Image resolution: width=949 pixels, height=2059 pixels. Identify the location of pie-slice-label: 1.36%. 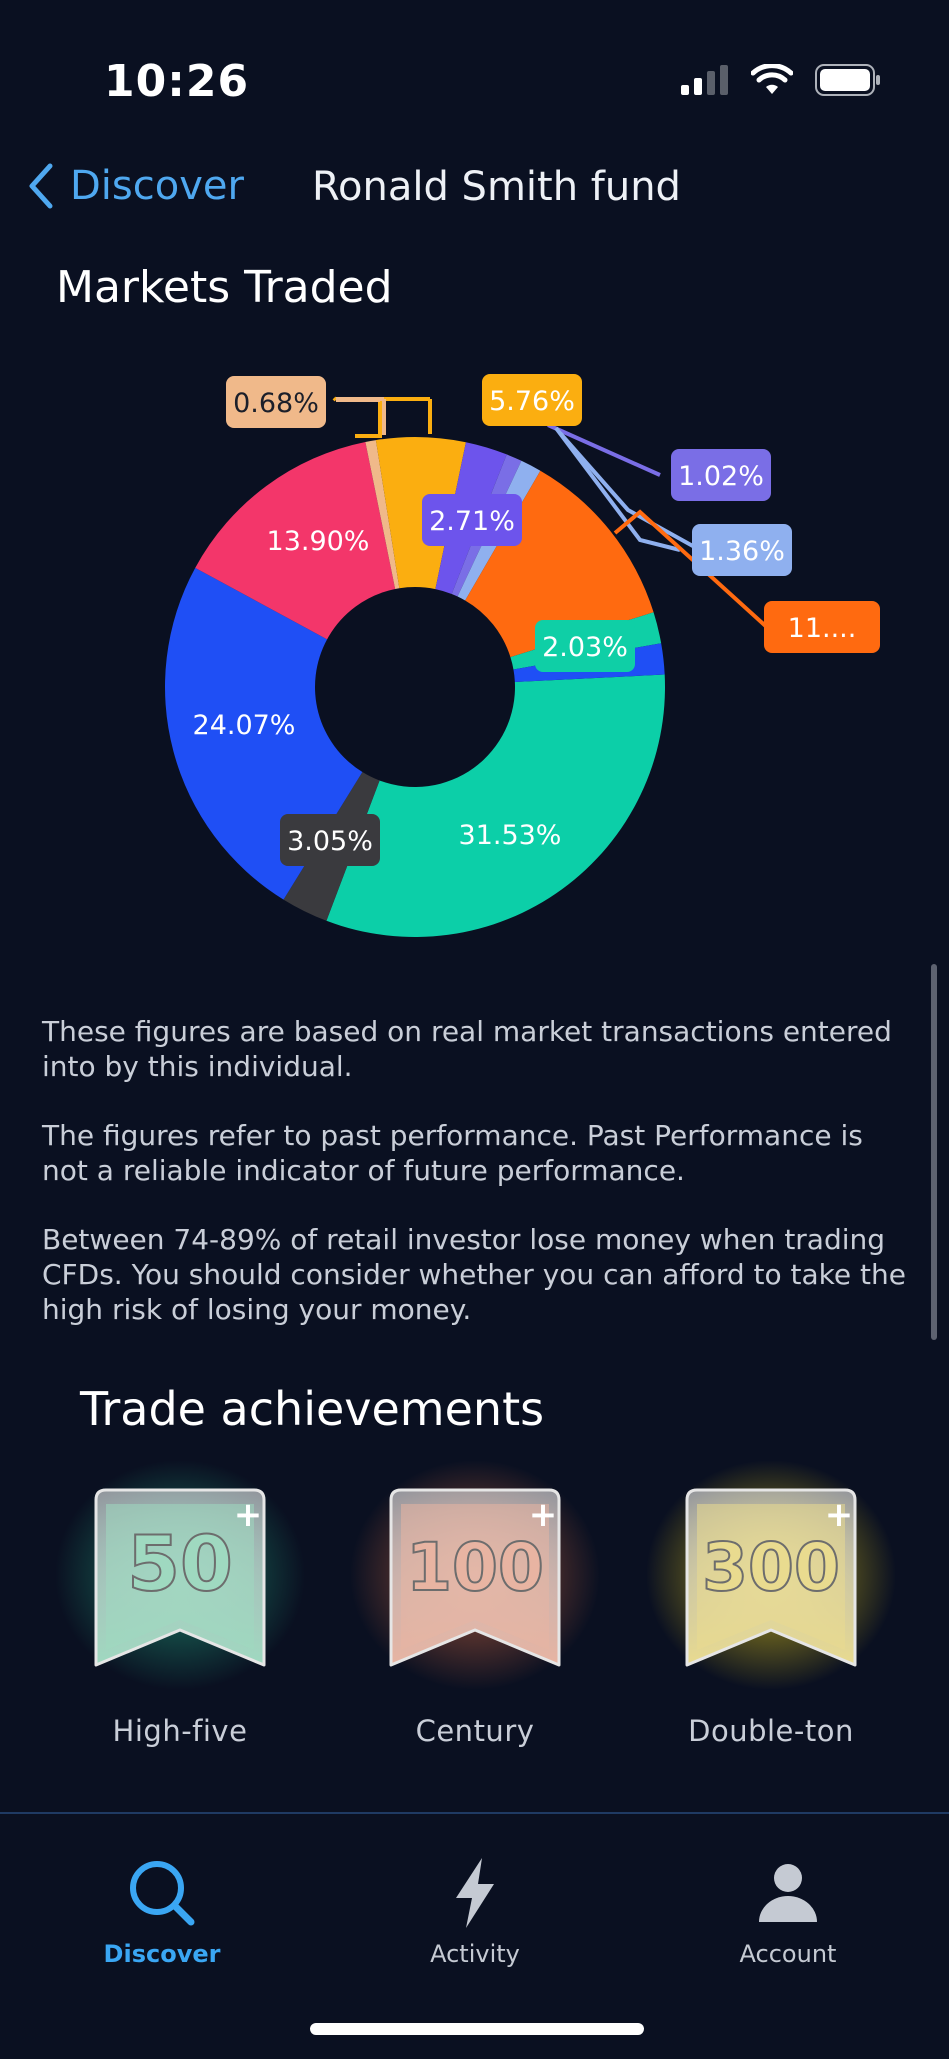
(742, 550).